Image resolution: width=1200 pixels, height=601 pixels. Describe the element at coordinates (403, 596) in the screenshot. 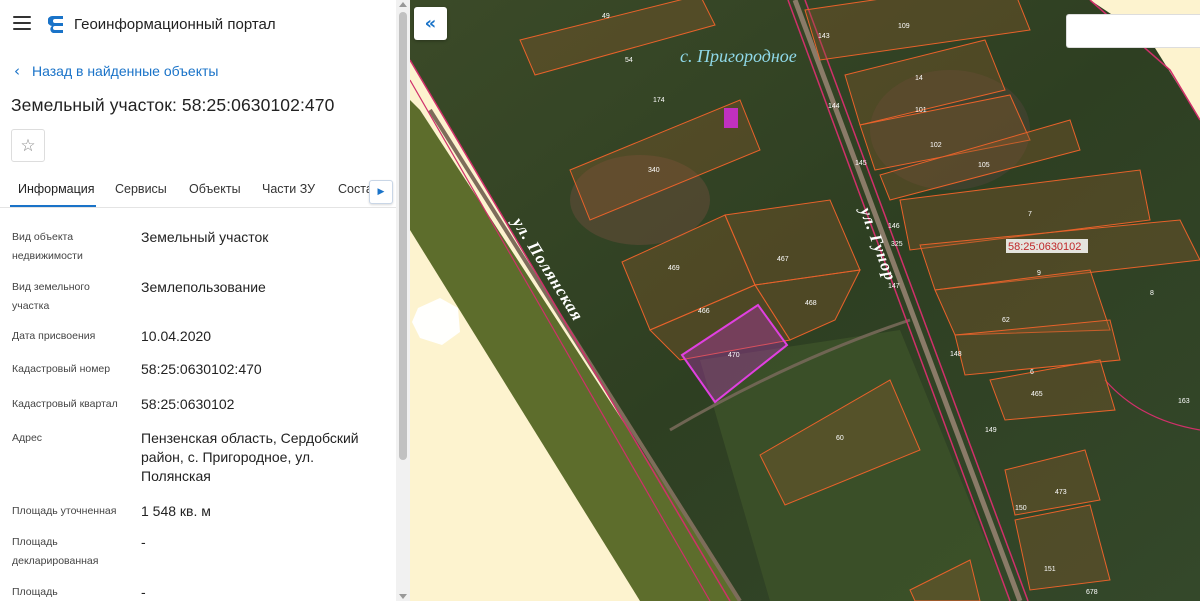

I see `scroll-down-arrow-icon` at that location.